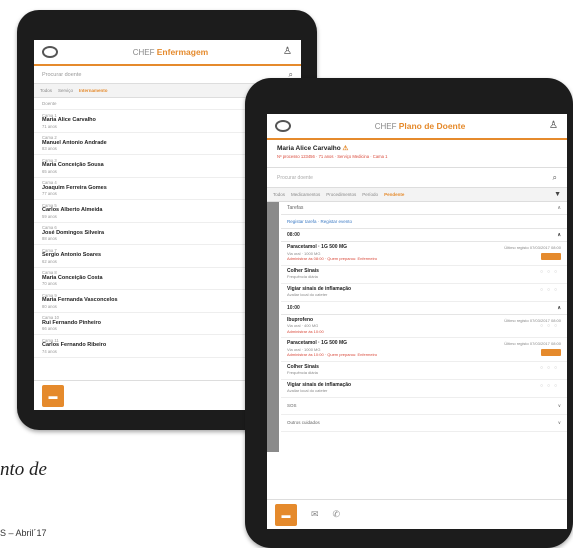  I want to click on register-links: Registar tarefa · Registar evento, so click(424, 222).